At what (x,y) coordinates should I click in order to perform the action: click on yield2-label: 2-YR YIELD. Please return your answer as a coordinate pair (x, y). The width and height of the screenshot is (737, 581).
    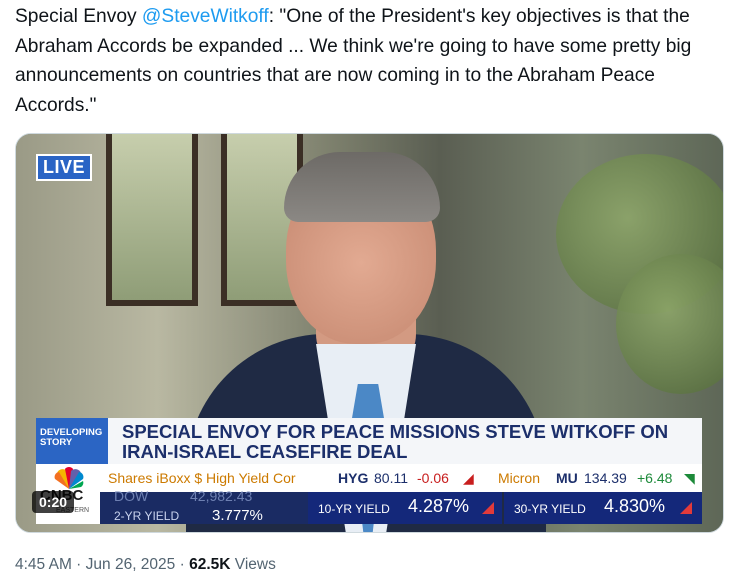
    Looking at the image, I should click on (147, 516).